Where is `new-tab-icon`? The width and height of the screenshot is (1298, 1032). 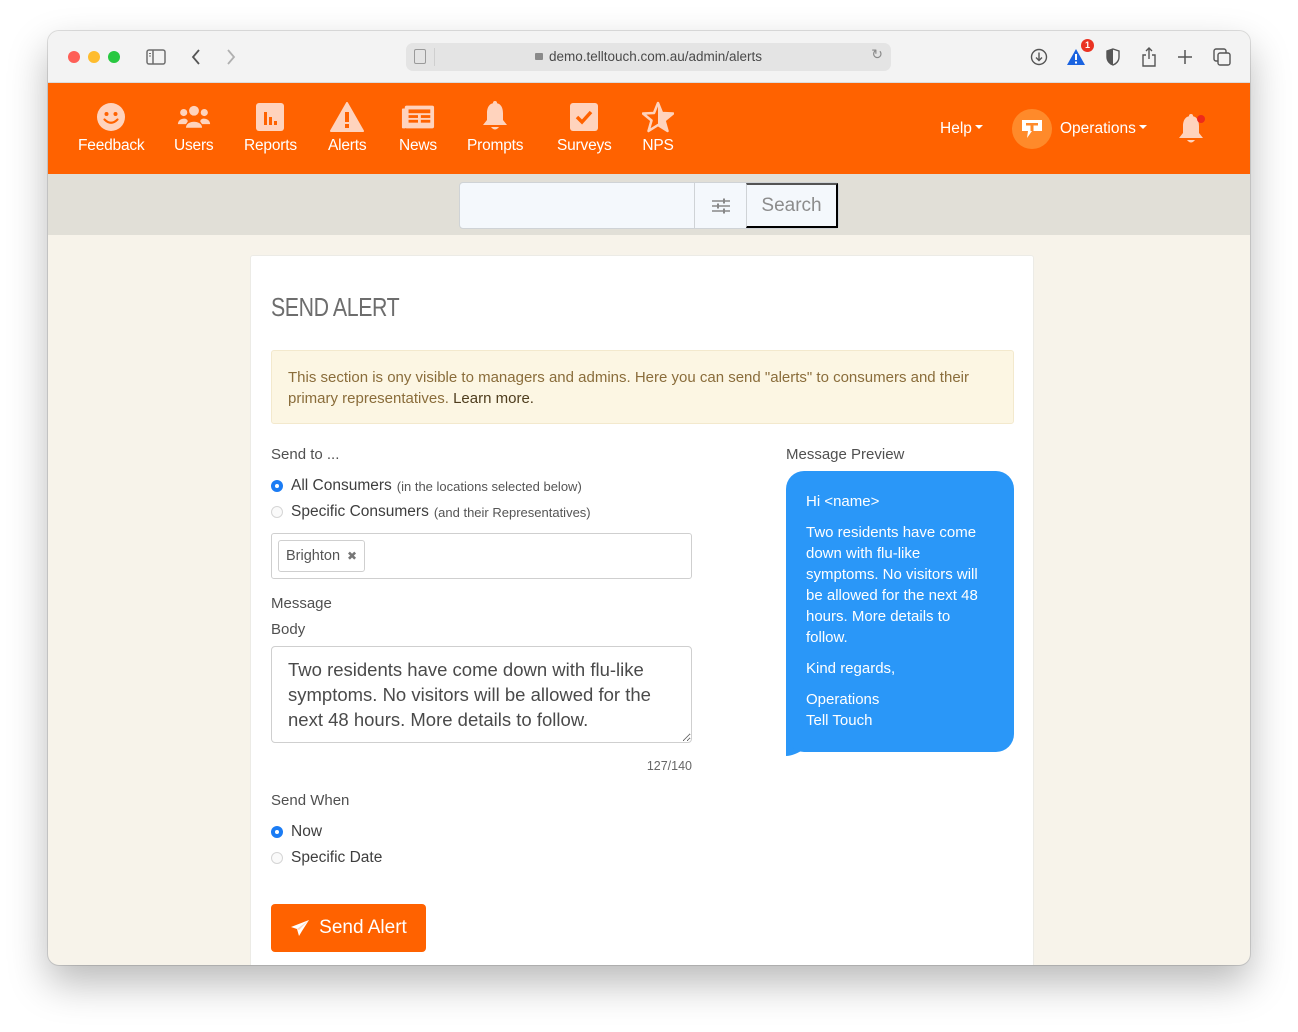 new-tab-icon is located at coordinates (1185, 57).